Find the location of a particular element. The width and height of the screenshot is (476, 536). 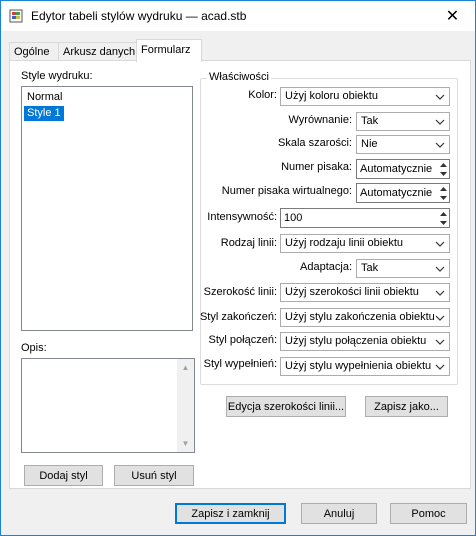

line-join-value: Użyj stylu połączenia obiektu is located at coordinates (356, 341).